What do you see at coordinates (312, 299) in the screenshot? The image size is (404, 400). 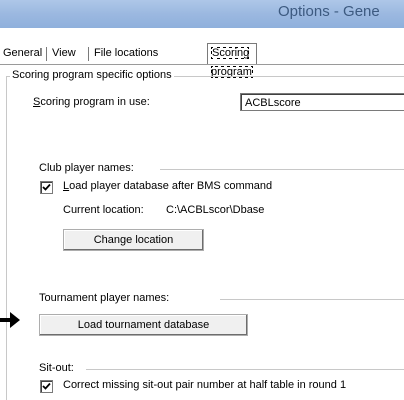 I see `tournament-section-divider` at bounding box center [312, 299].